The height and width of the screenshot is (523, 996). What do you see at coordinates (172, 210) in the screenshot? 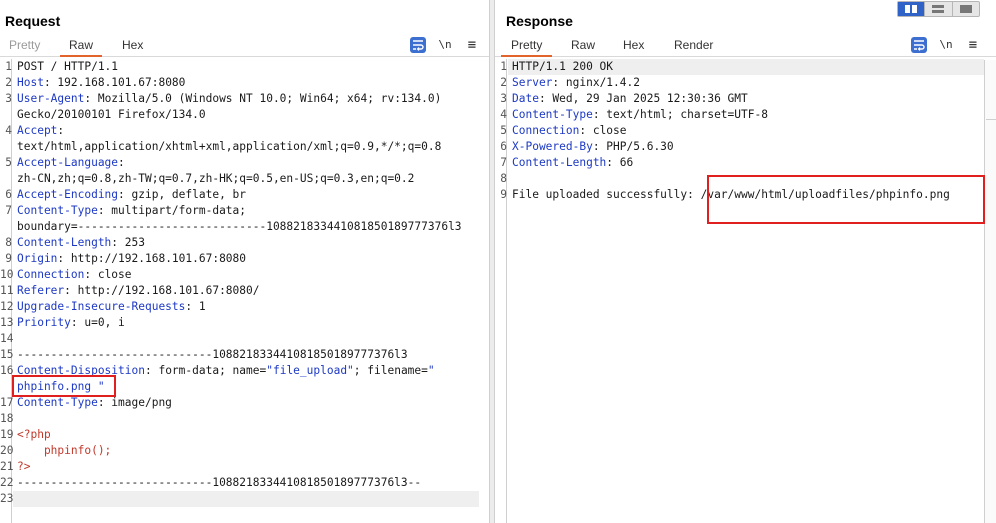
I see `code-token: : multipart/form-data;` at bounding box center [172, 210].